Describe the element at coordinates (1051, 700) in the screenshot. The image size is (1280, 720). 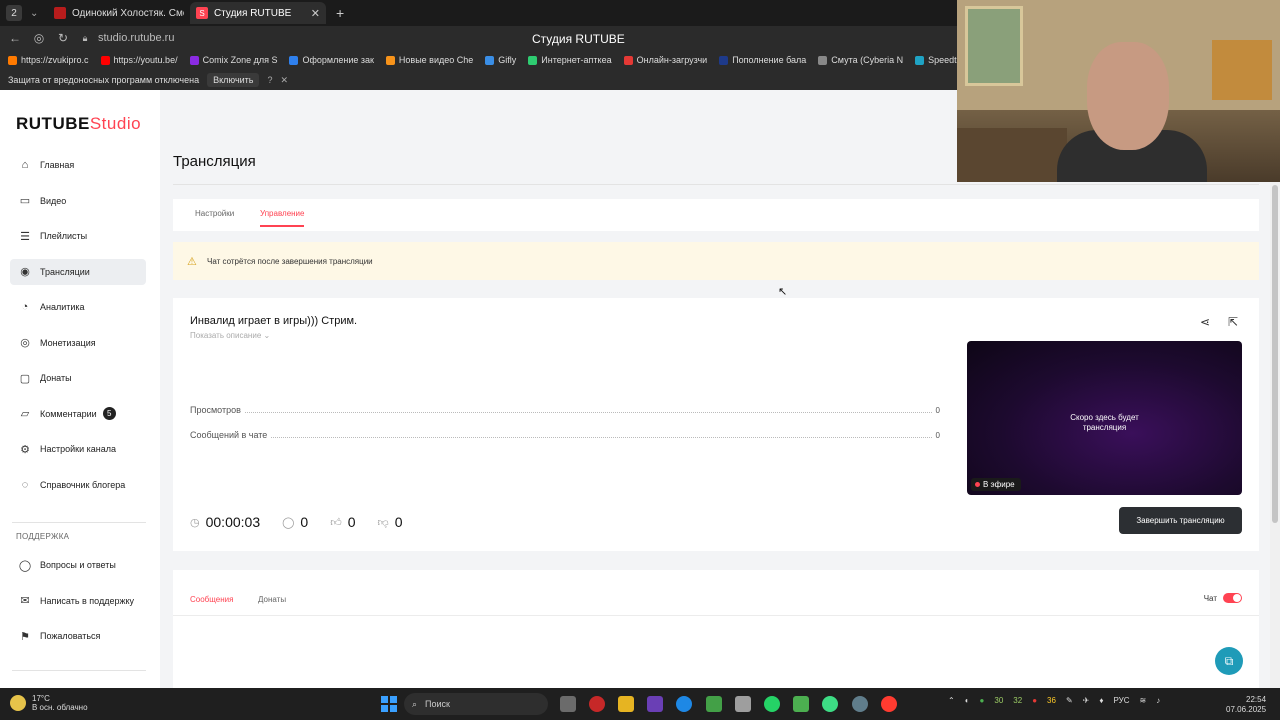
I see `tray-number: 36` at that location.